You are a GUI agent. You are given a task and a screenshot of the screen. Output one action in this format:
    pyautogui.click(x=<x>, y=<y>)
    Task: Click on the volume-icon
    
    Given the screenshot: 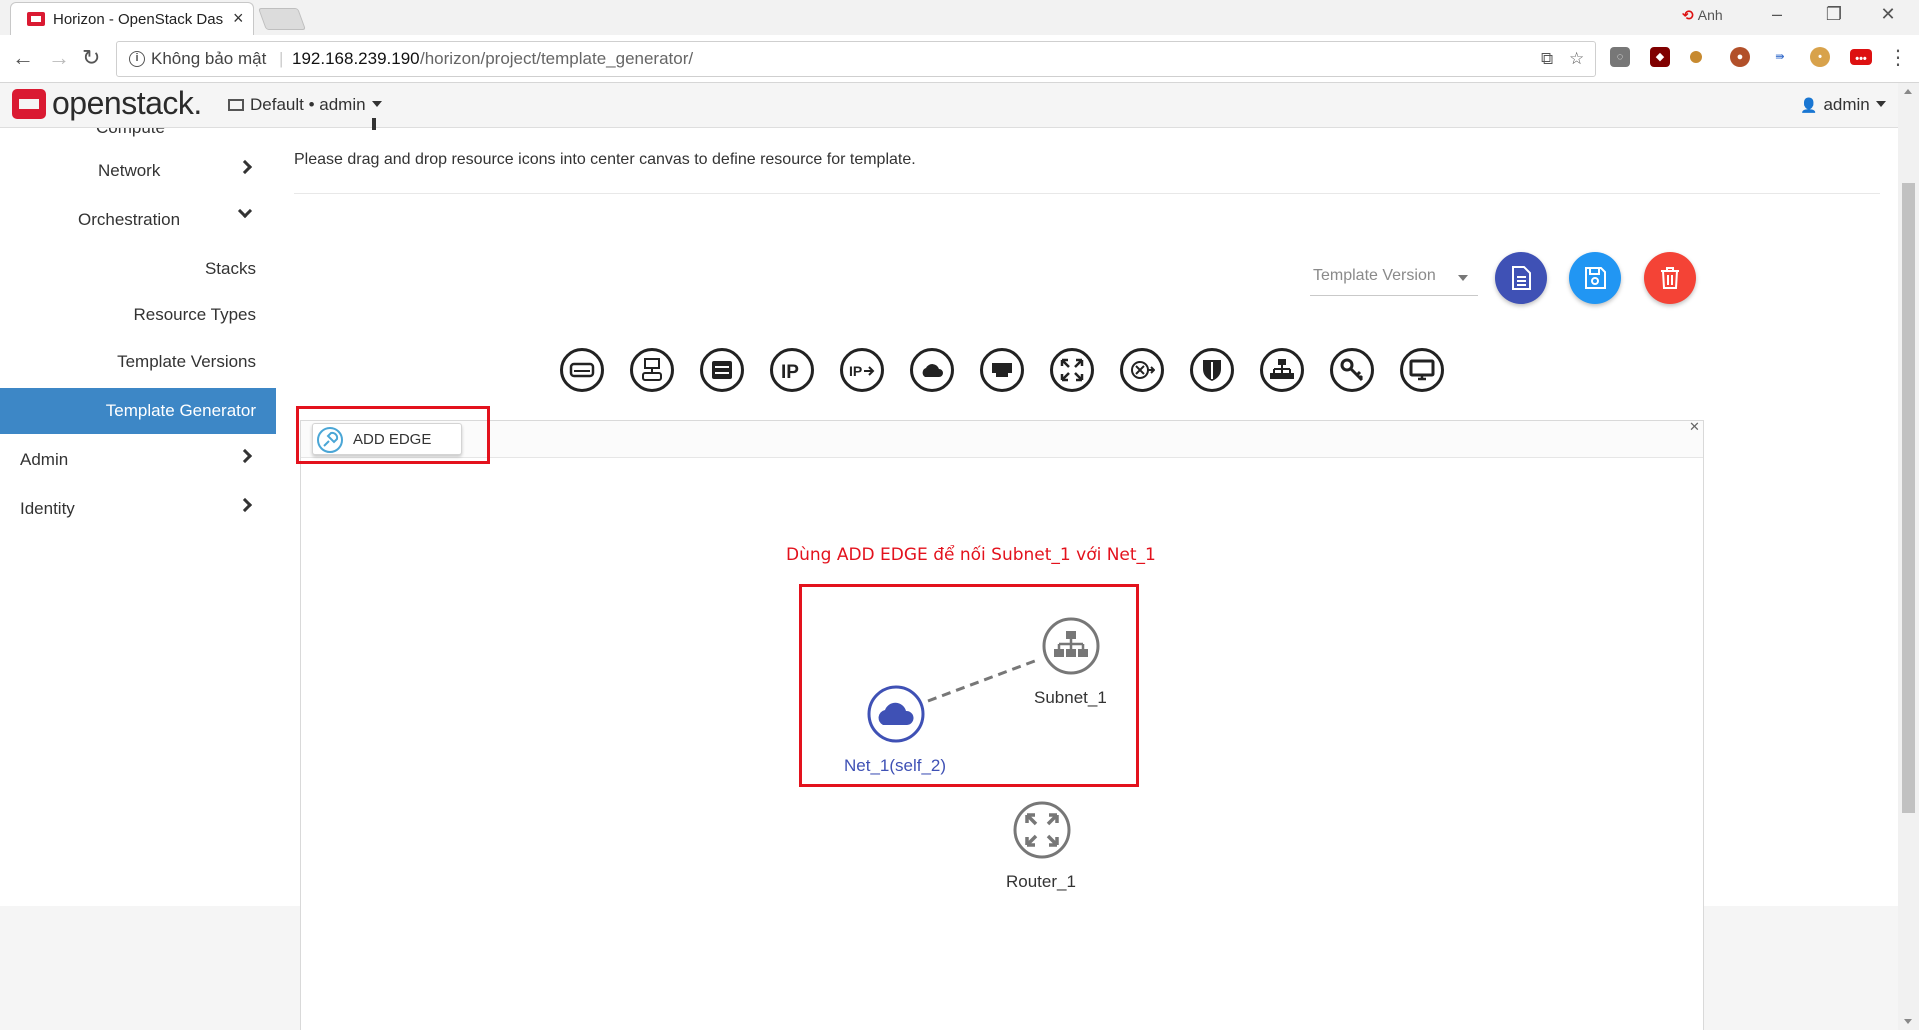 What is the action you would take?
    pyautogui.click(x=582, y=370)
    